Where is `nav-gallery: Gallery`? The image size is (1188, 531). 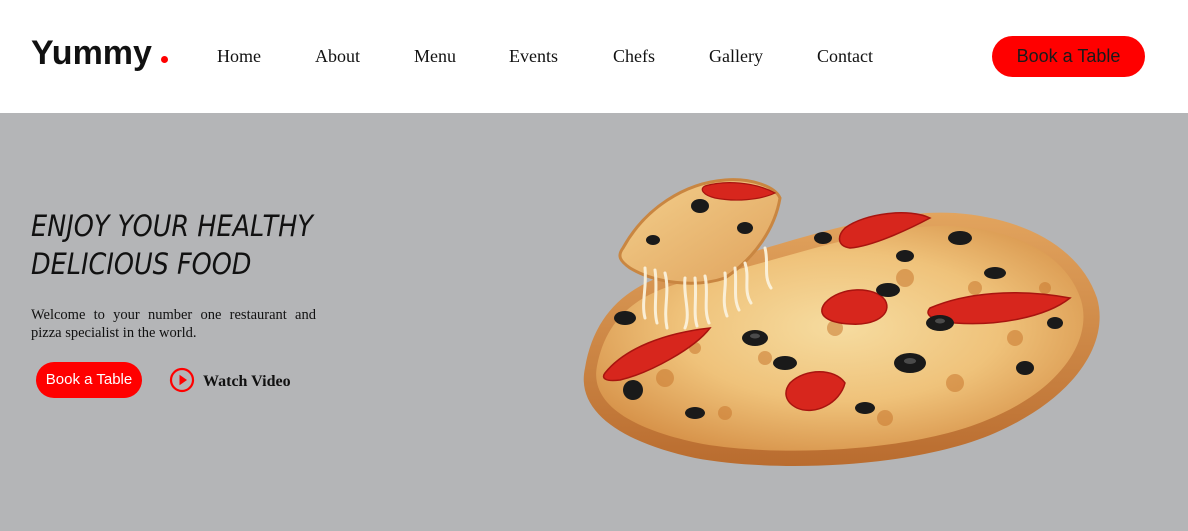
nav-gallery: Gallery is located at coordinates (736, 56).